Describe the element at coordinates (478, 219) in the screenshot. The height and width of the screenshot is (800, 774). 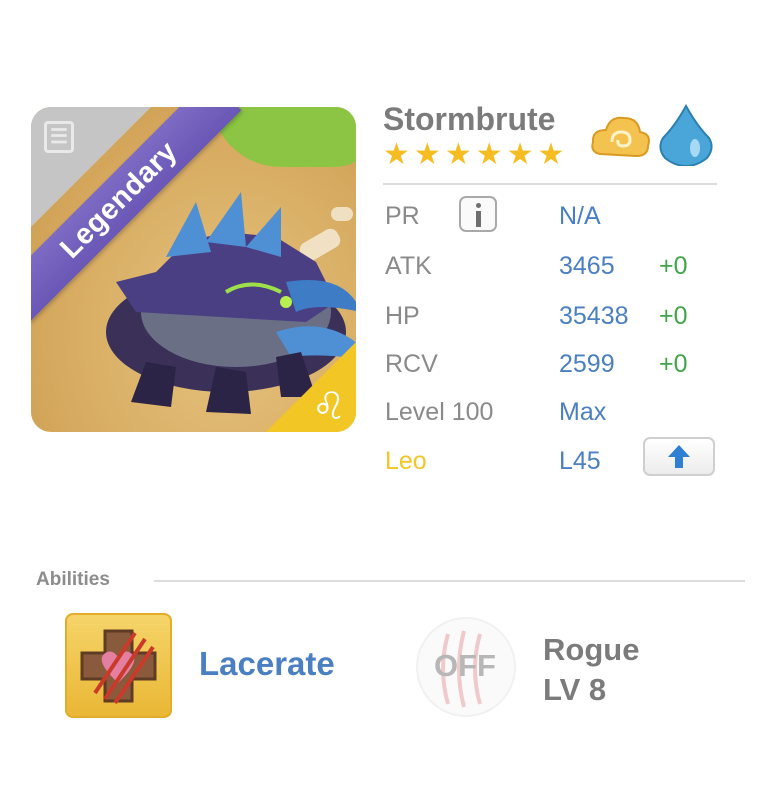
I see `info-icon-bar` at that location.